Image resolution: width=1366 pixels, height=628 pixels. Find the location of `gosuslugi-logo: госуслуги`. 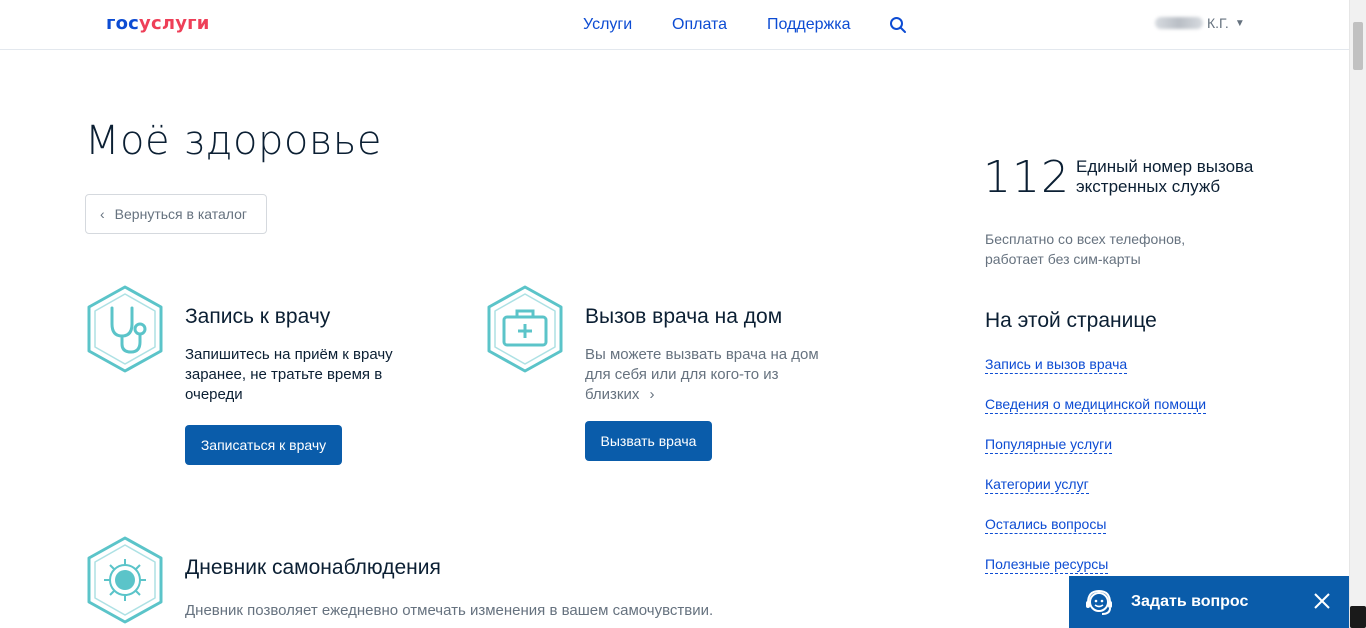

gosuslugi-logo: госуслуги is located at coordinates (158, 23).